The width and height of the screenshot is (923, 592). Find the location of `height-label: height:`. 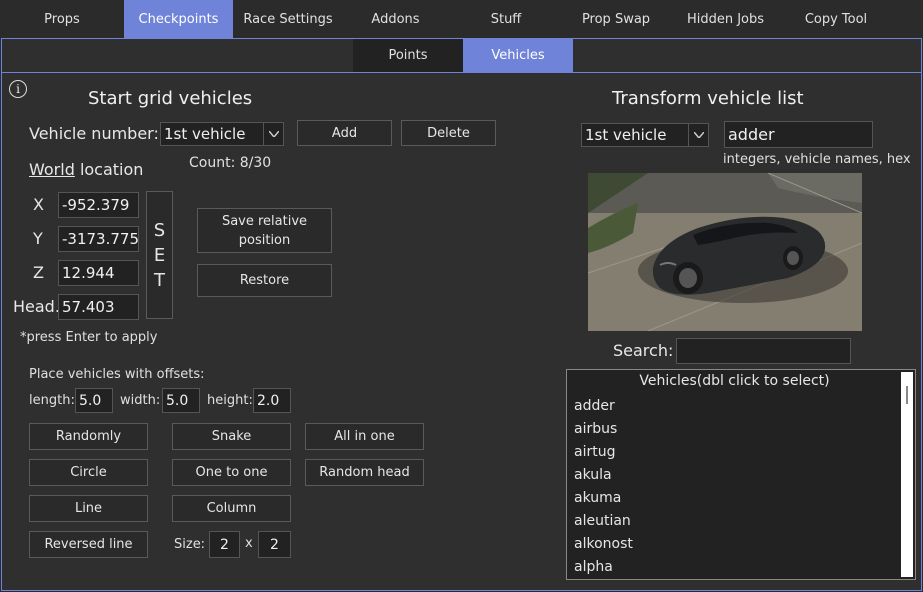

height-label: height: is located at coordinates (230, 400).